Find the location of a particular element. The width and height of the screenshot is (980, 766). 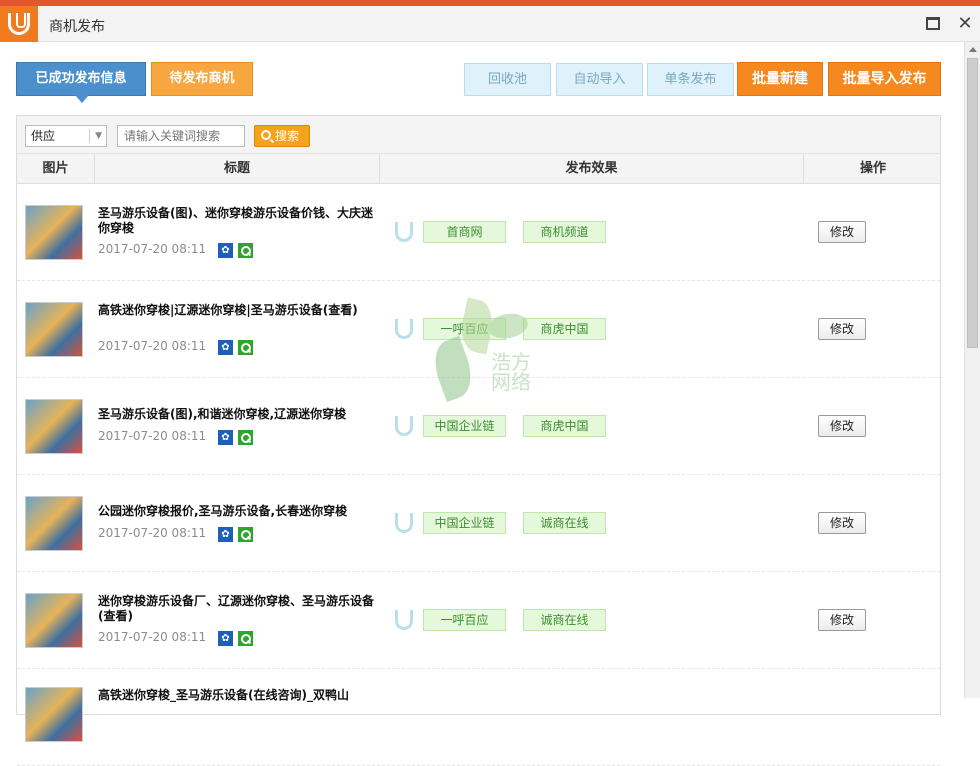

tab-published: 已成功发布信息 is located at coordinates (81, 82).